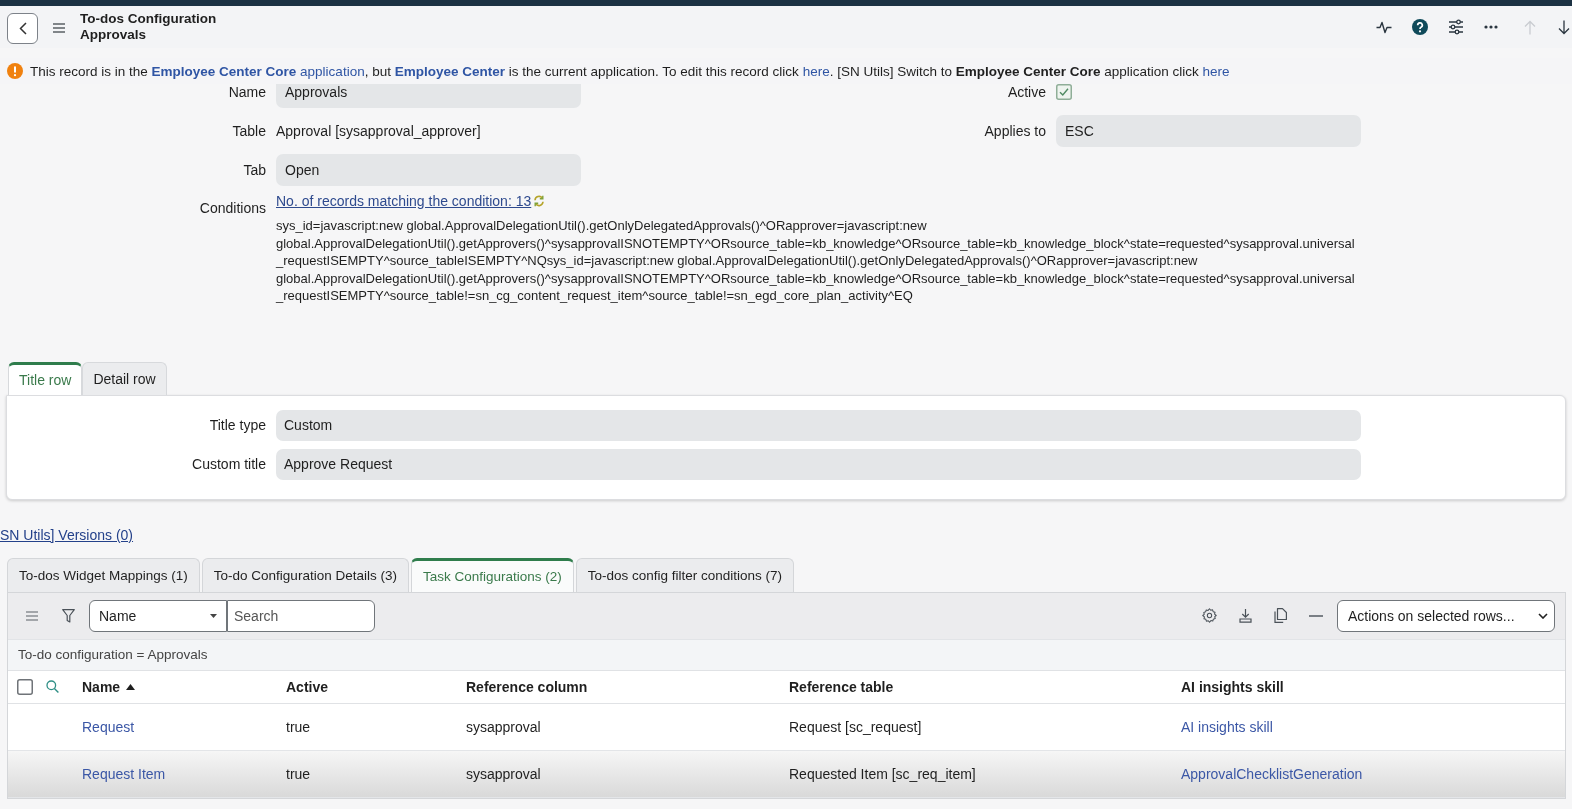  I want to click on column-header: AI insights skill, so click(1232, 686).